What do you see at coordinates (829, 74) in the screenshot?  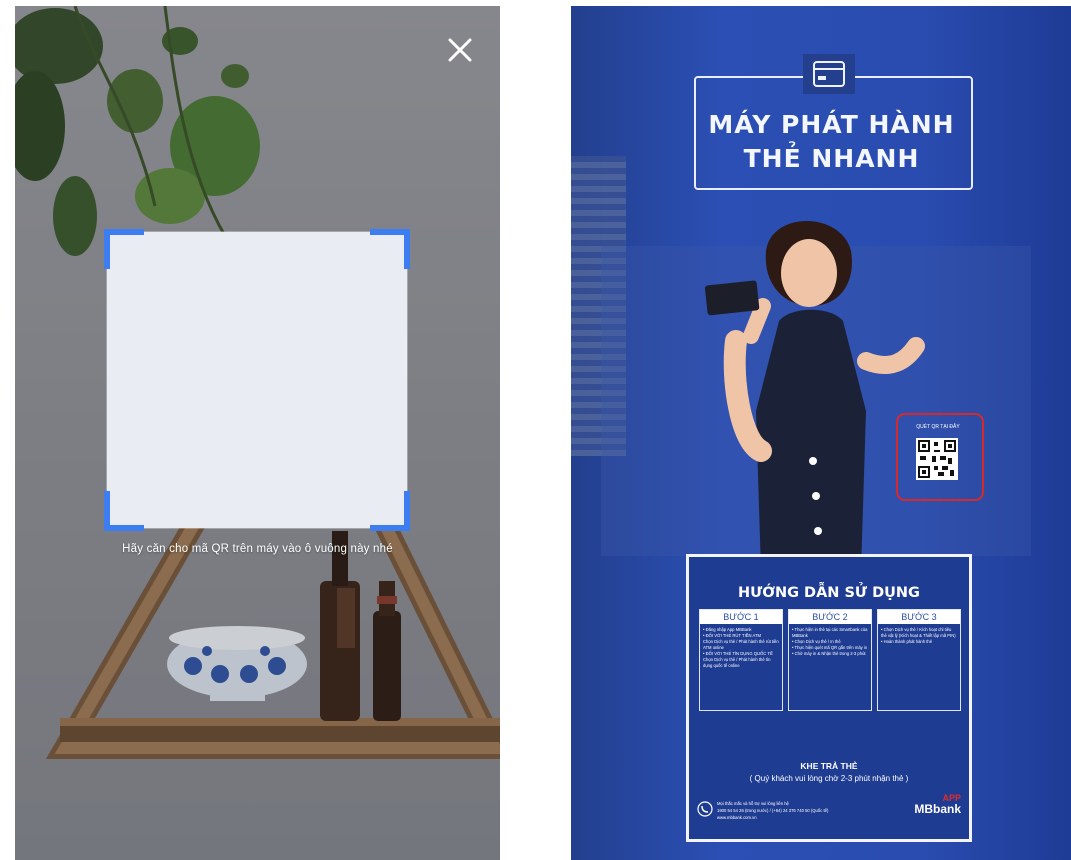 I see `card-icon` at bounding box center [829, 74].